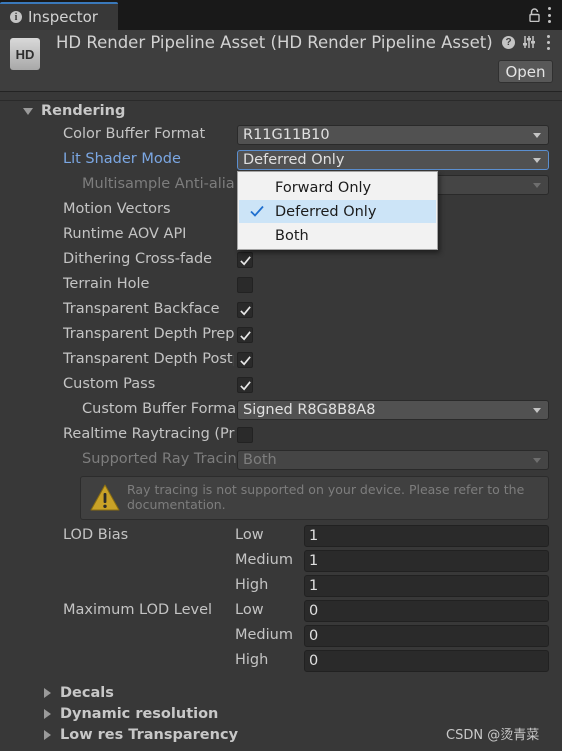 This screenshot has width=562, height=751. I want to click on decals-foldout: Decals, so click(79, 693).